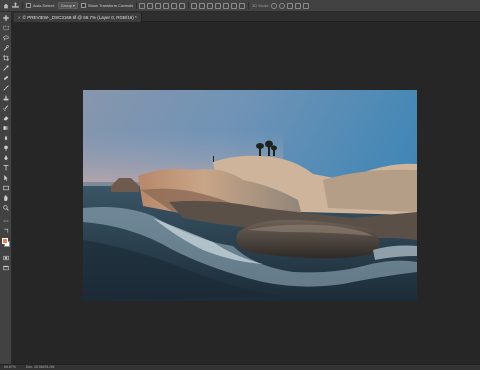  Describe the element at coordinates (282, 5) in the screenshot. I see `roll-3d-icon` at that location.